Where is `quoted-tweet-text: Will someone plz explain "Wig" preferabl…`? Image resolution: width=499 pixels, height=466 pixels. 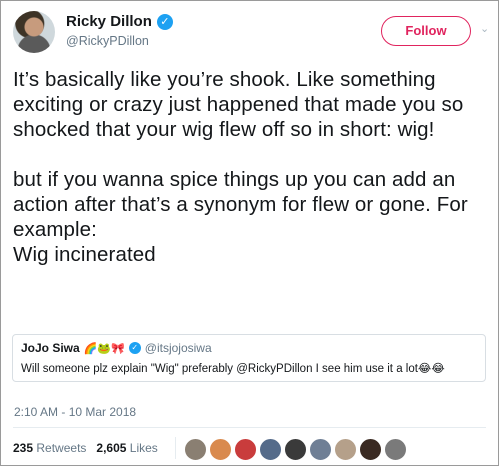 quoted-tweet-text: Will someone plz explain "Wig" preferabl… is located at coordinates (233, 369).